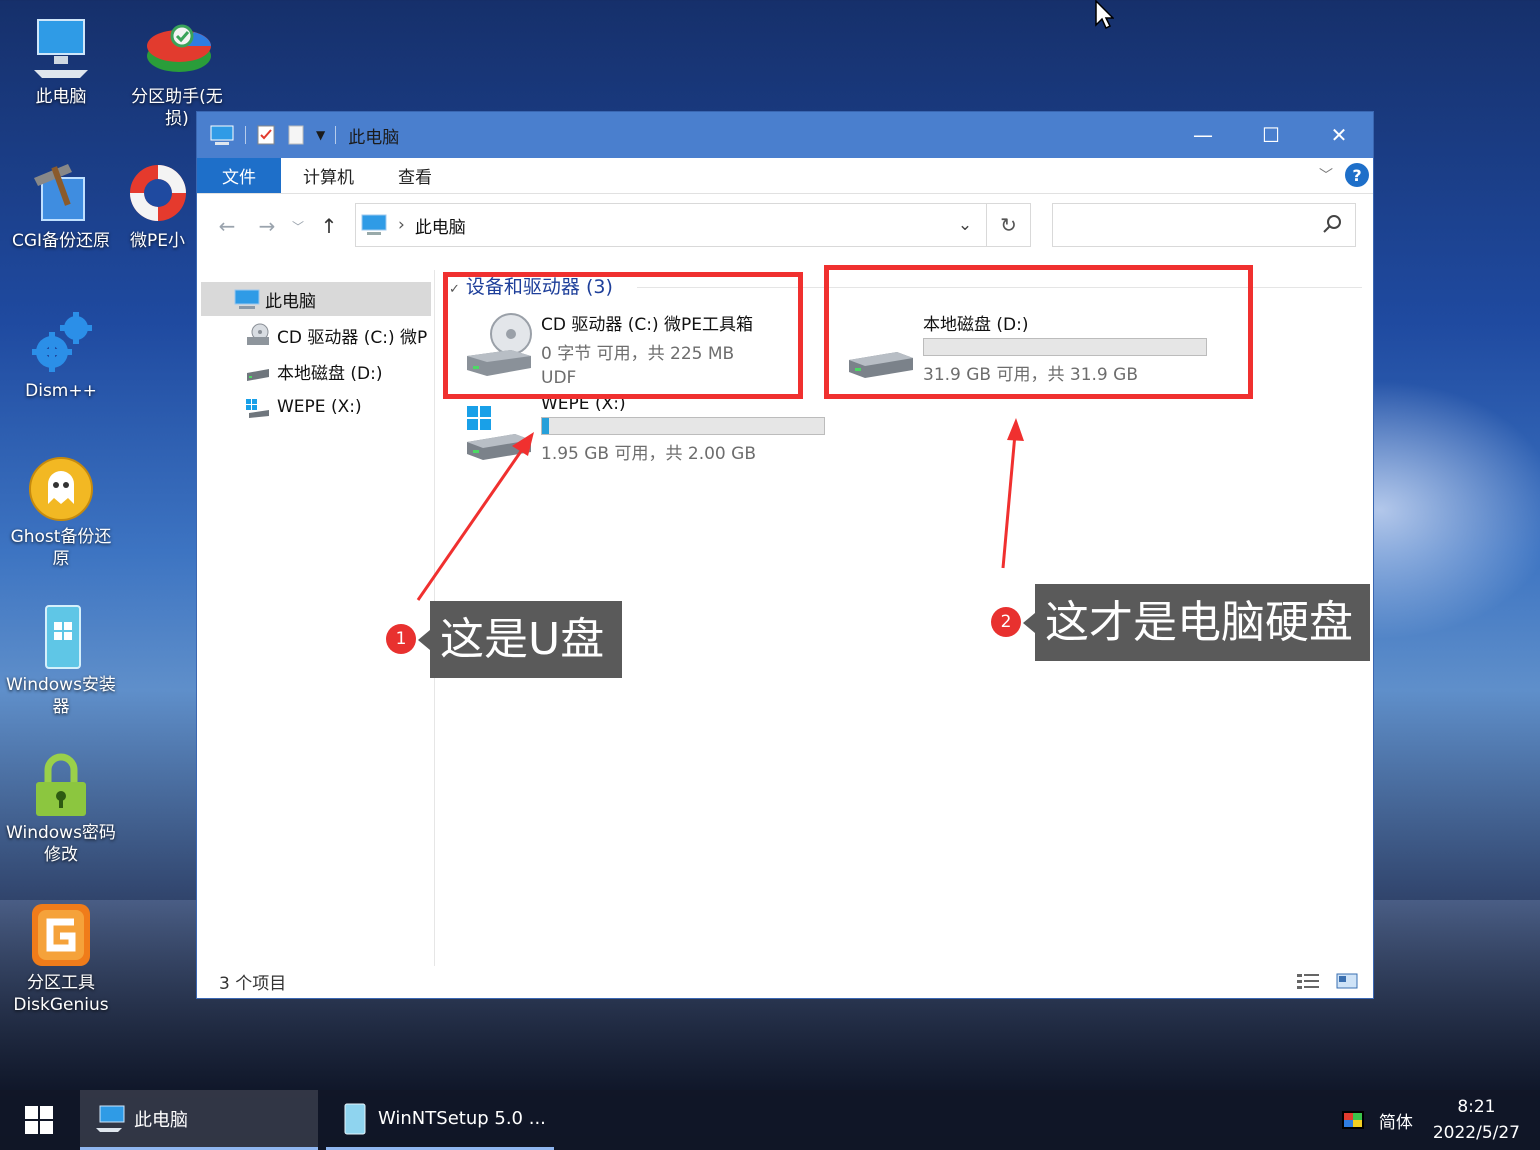 The image size is (1540, 1150). I want to click on annotation-number-2: 2, so click(1006, 622).